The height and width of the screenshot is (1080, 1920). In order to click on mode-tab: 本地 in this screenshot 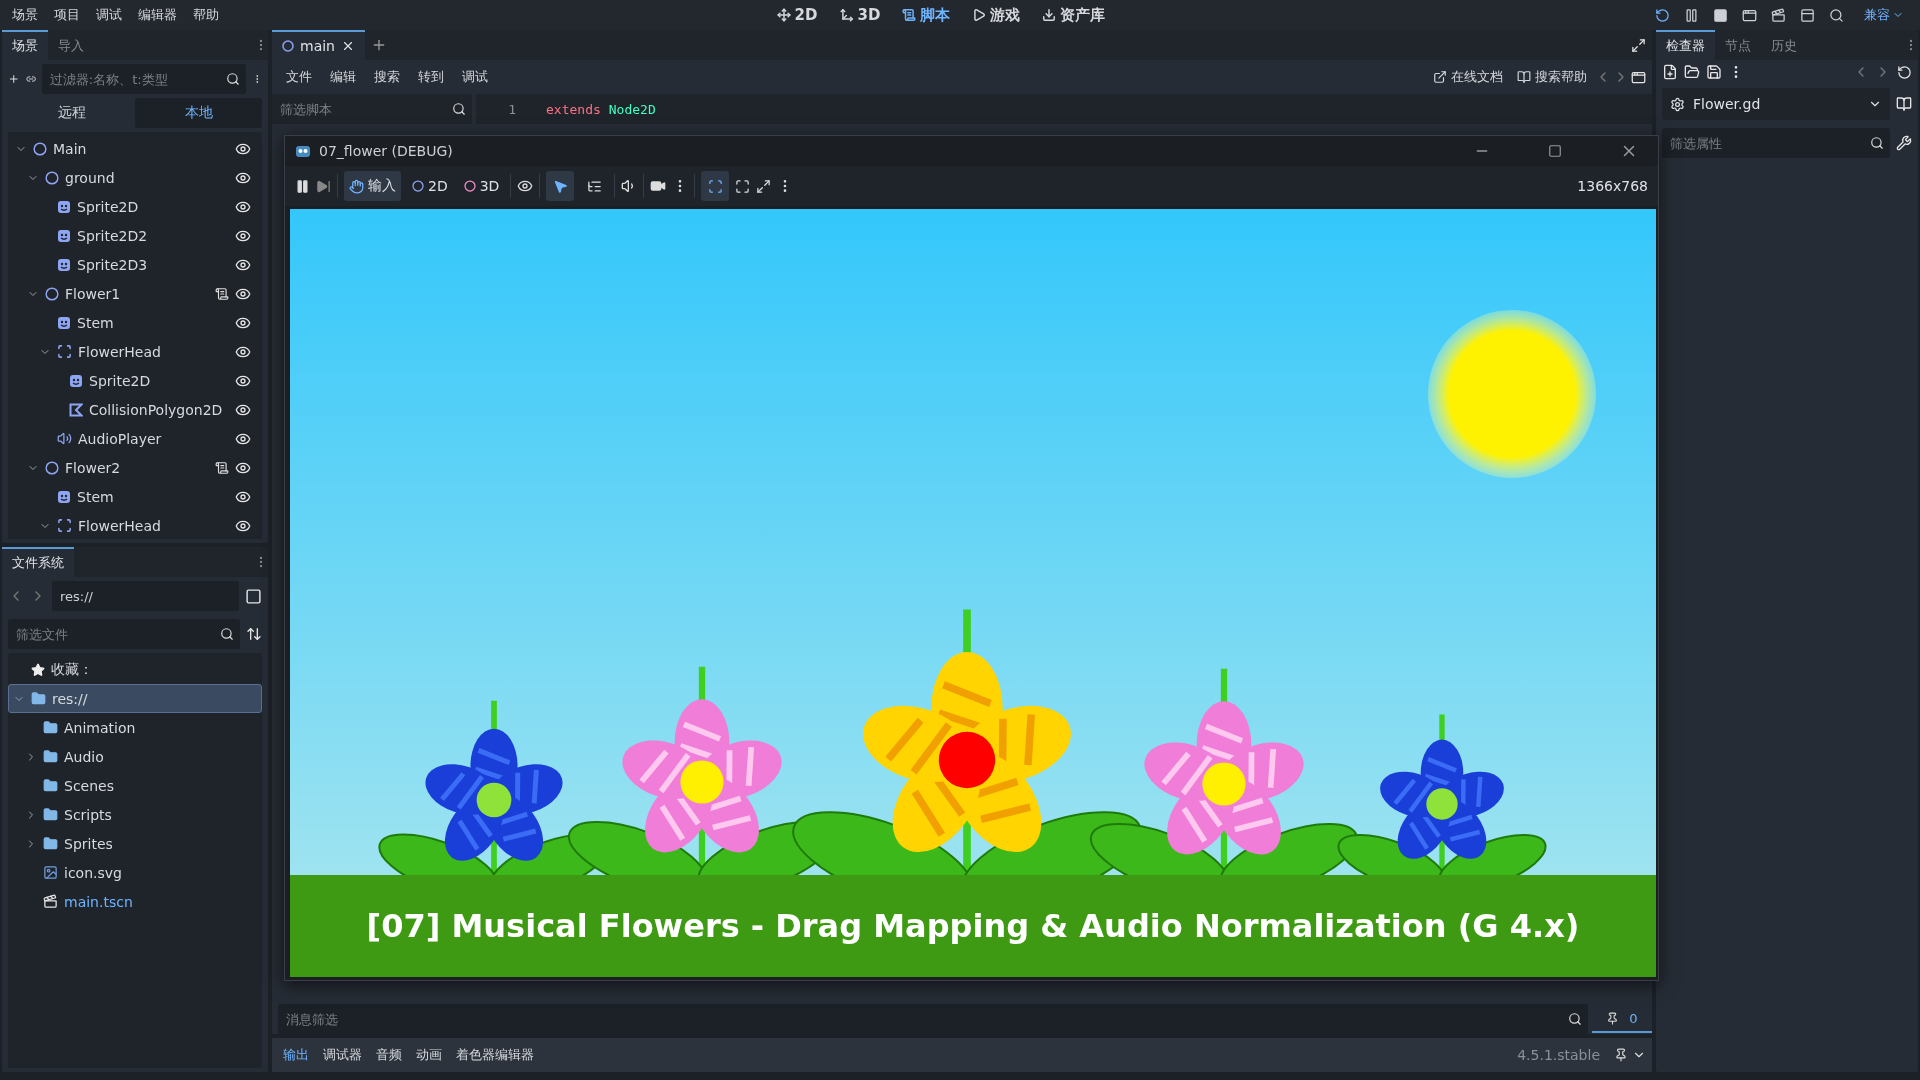, I will do `click(198, 113)`.